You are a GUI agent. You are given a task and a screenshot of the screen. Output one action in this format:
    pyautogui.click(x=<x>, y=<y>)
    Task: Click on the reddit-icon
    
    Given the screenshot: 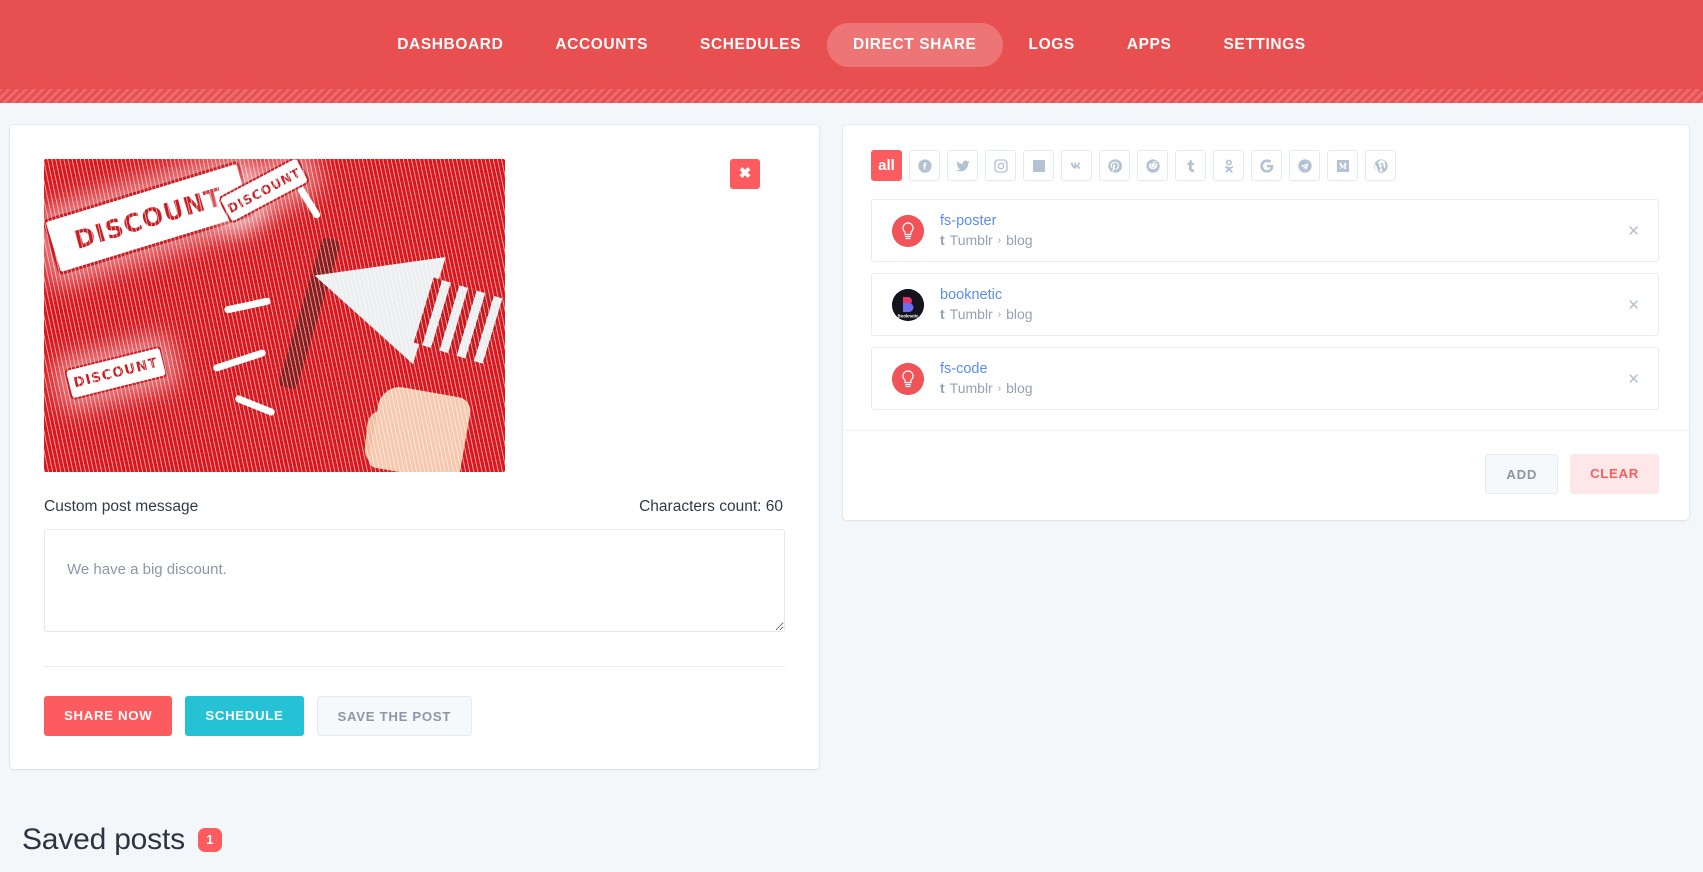 What is the action you would take?
    pyautogui.click(x=1153, y=166)
    